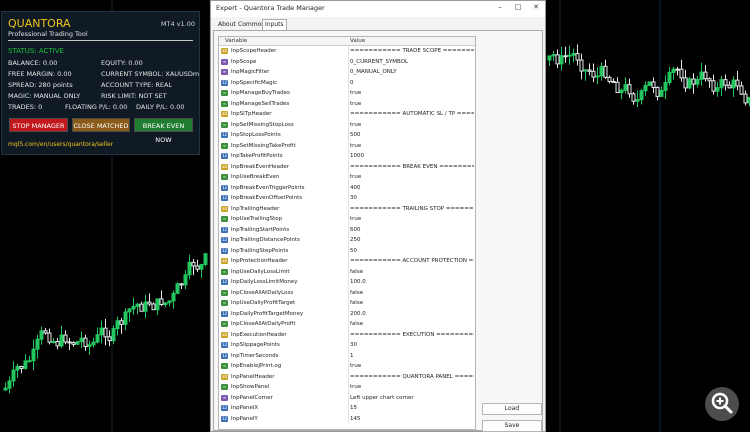 Image resolution: width=750 pixels, height=432 pixels. Describe the element at coordinates (347, 177) in the screenshot. I see `table-row: ≈ InpUseBreakEven true` at that location.